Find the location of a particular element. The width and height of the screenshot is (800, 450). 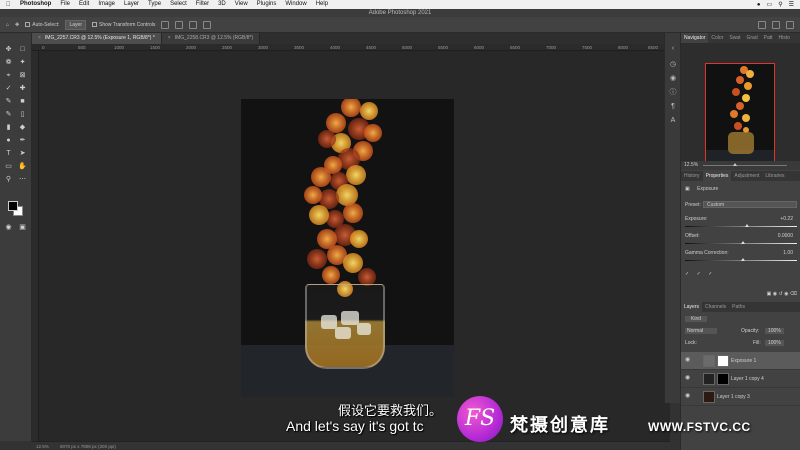

gradient-tool-icon: ▮ is located at coordinates (8, 127).